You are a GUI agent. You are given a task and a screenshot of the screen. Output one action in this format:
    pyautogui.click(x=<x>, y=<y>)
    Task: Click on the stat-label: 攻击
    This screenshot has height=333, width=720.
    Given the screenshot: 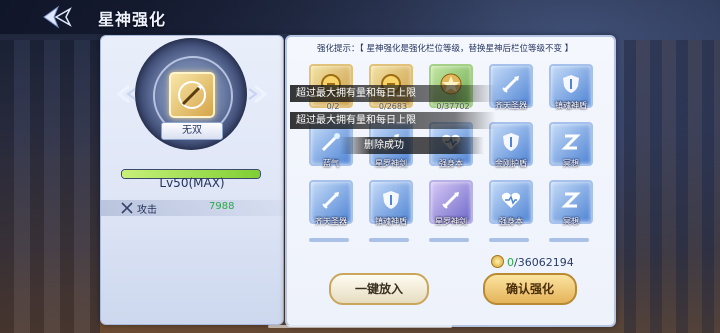 What is the action you would take?
    pyautogui.click(x=147, y=210)
    